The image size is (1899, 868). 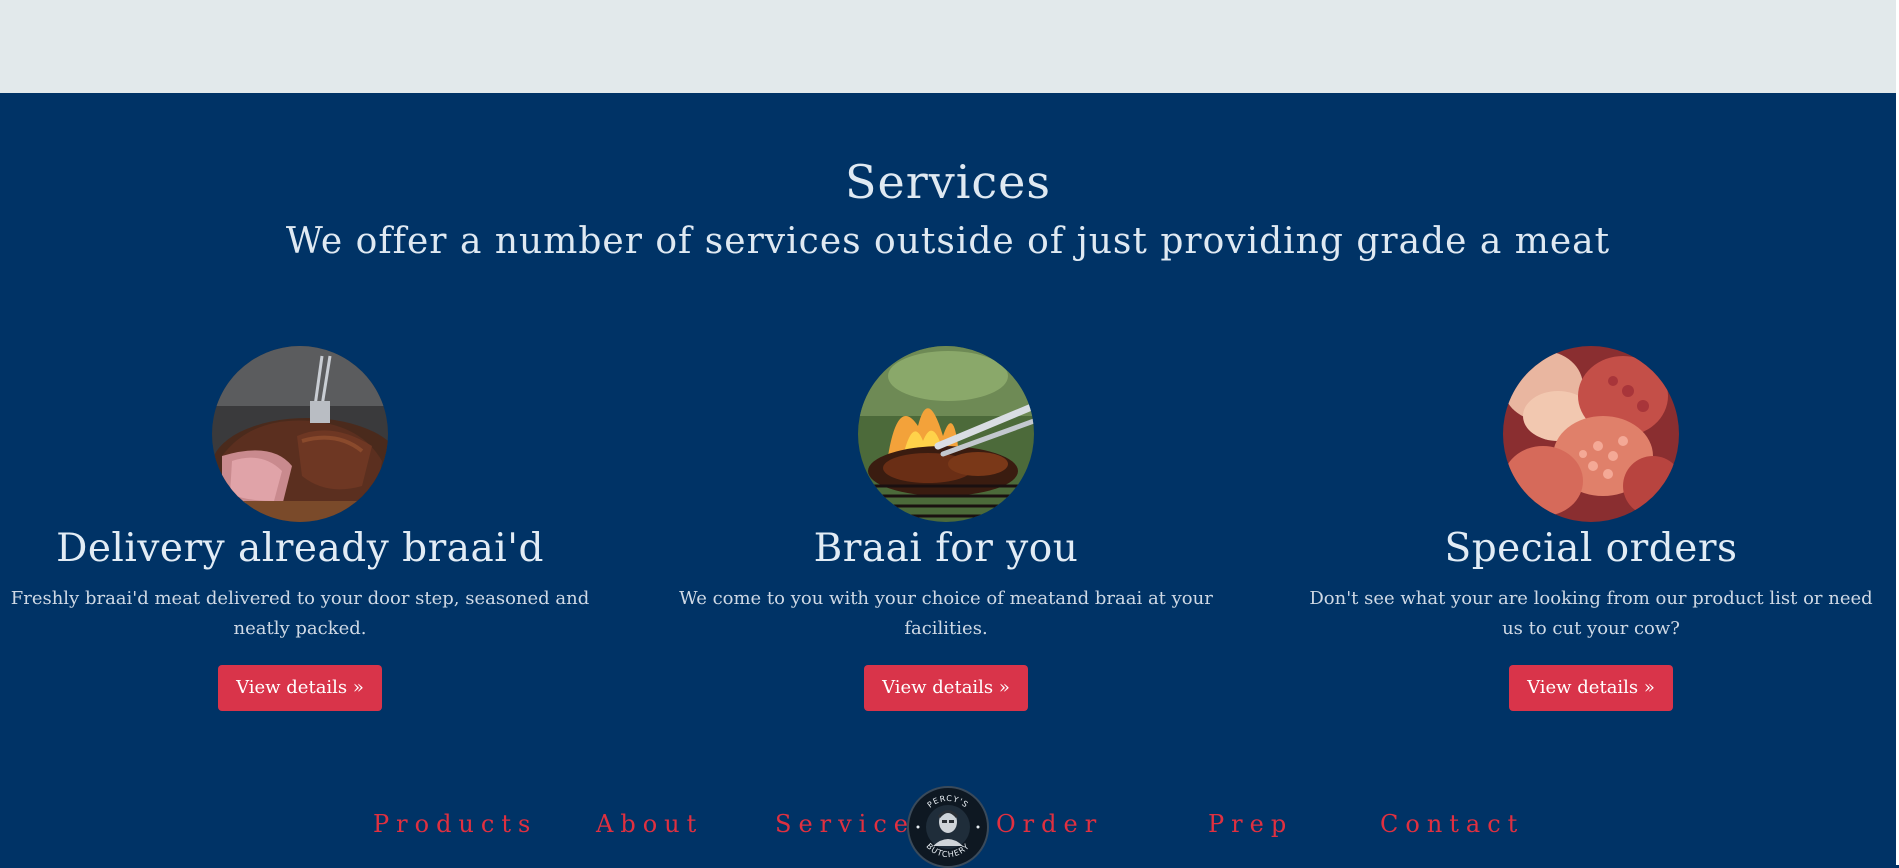 I want to click on service-heading: Special orders, so click(x=1591, y=548).